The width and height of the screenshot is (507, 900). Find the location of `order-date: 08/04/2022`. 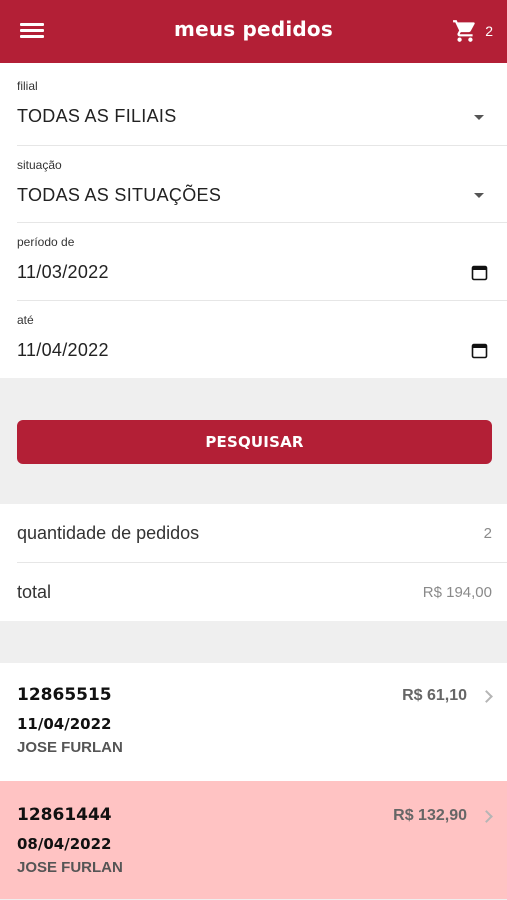

order-date: 08/04/2022 is located at coordinates (64, 844).